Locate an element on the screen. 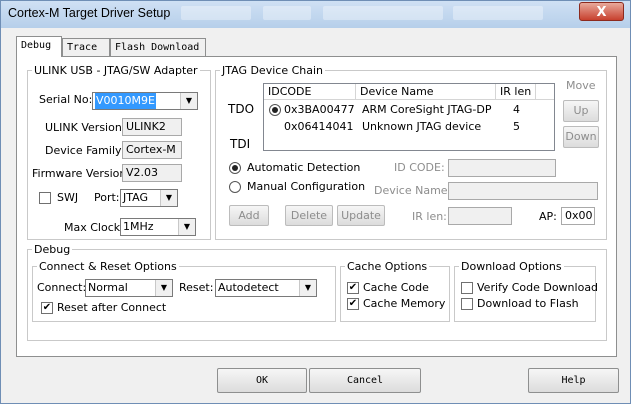 This screenshot has height=404, width=631. manual-configuration-label: Manual Configuration is located at coordinates (306, 186).